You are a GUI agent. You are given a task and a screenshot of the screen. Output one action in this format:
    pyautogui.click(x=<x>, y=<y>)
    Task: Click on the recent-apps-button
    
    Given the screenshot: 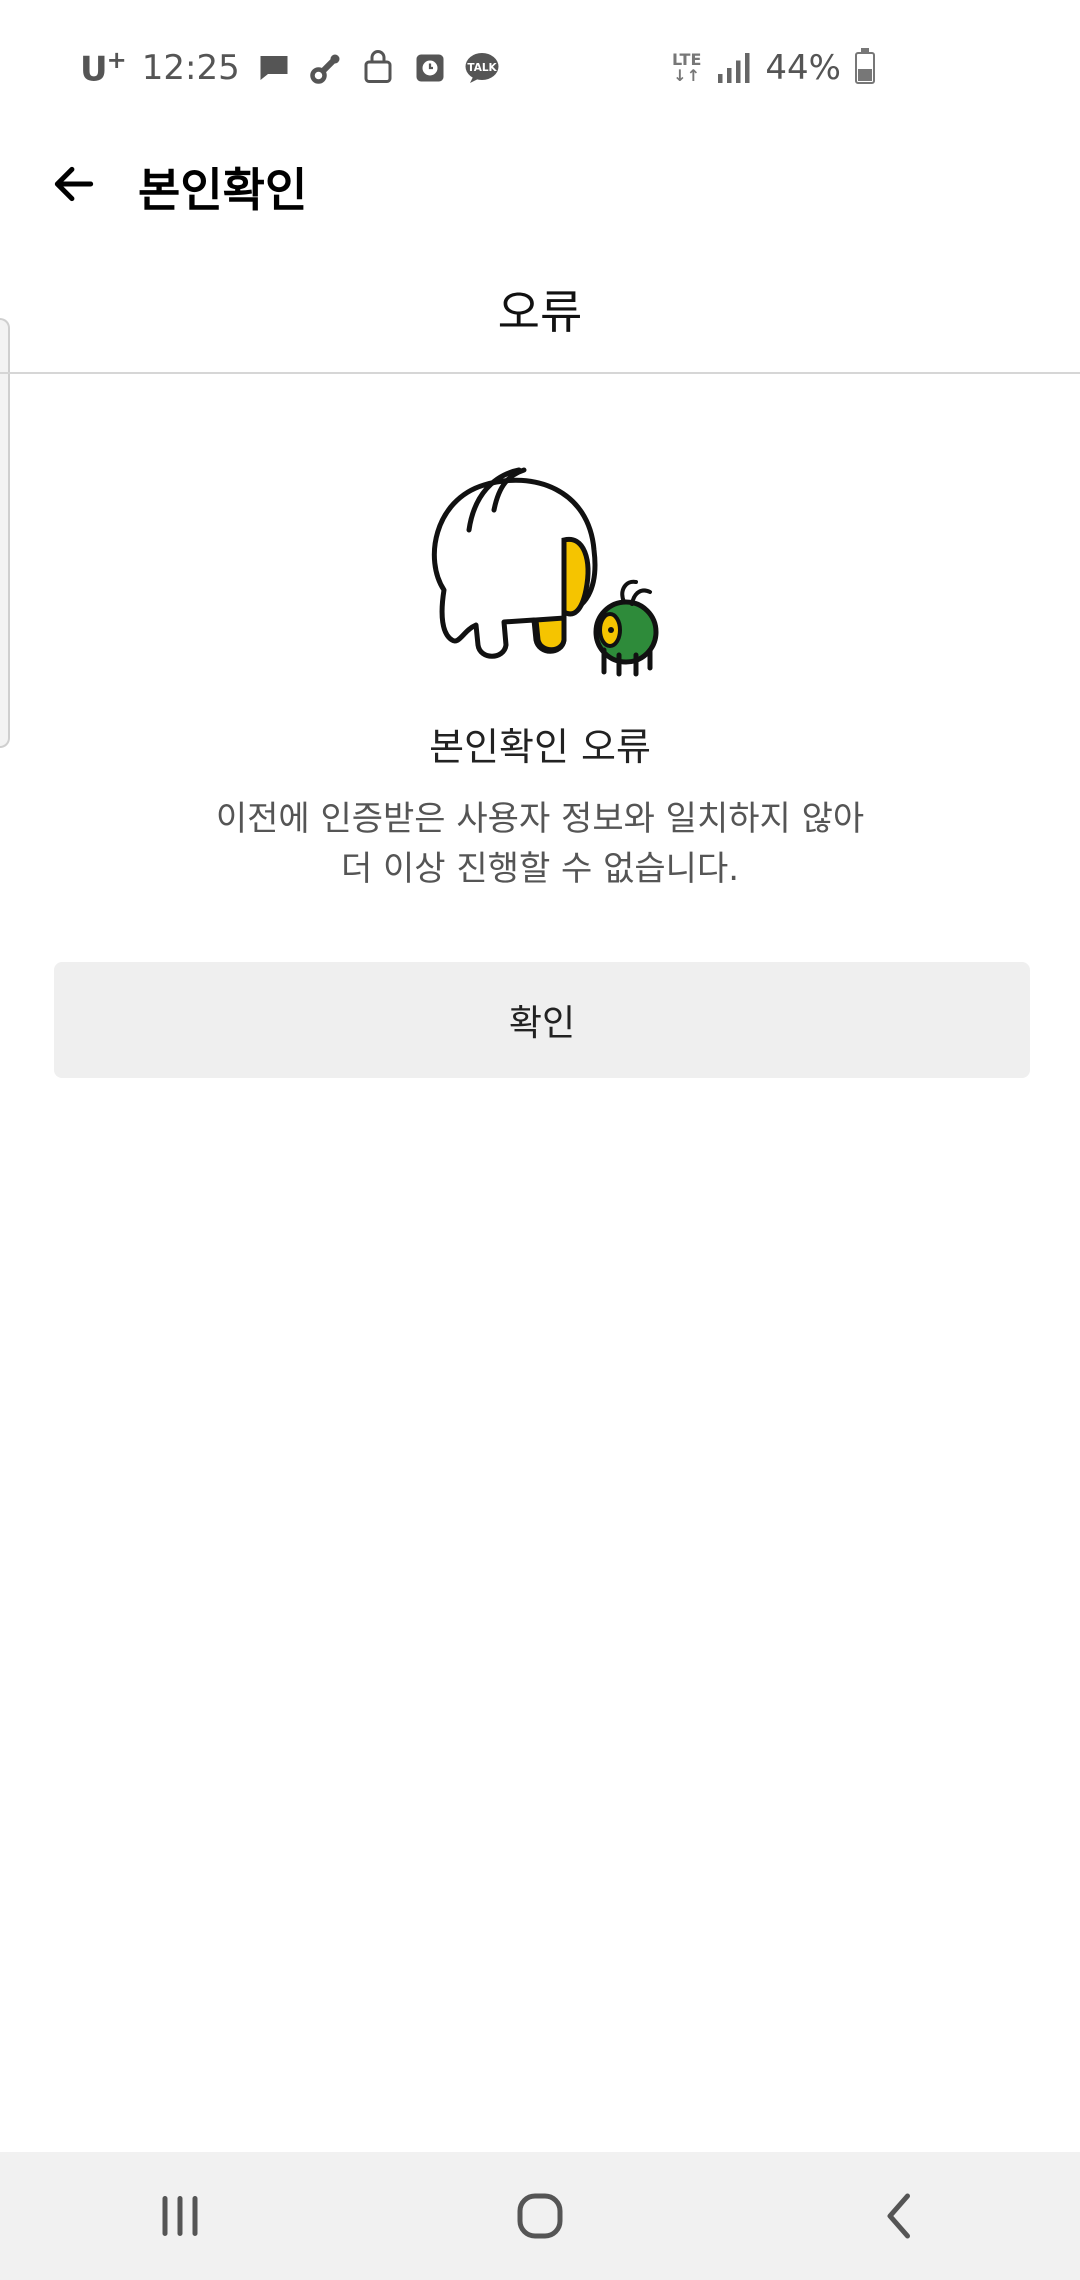 What is the action you would take?
    pyautogui.click(x=180, y=2216)
    